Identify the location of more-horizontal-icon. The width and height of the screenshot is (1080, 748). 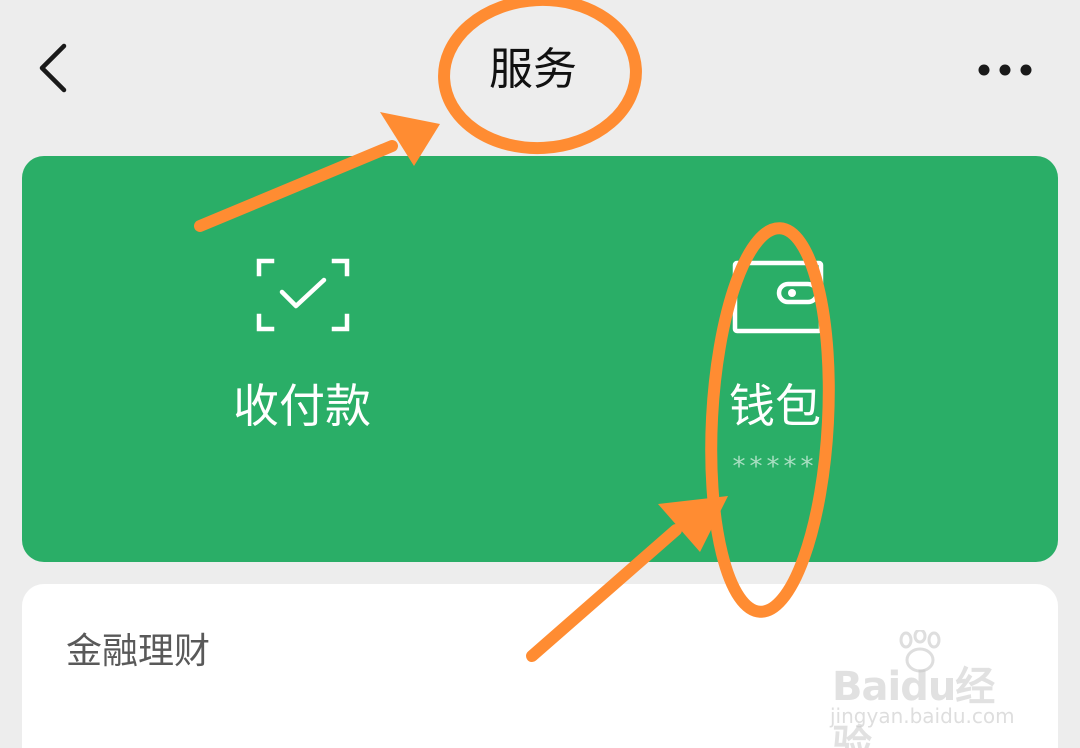
(1005, 70).